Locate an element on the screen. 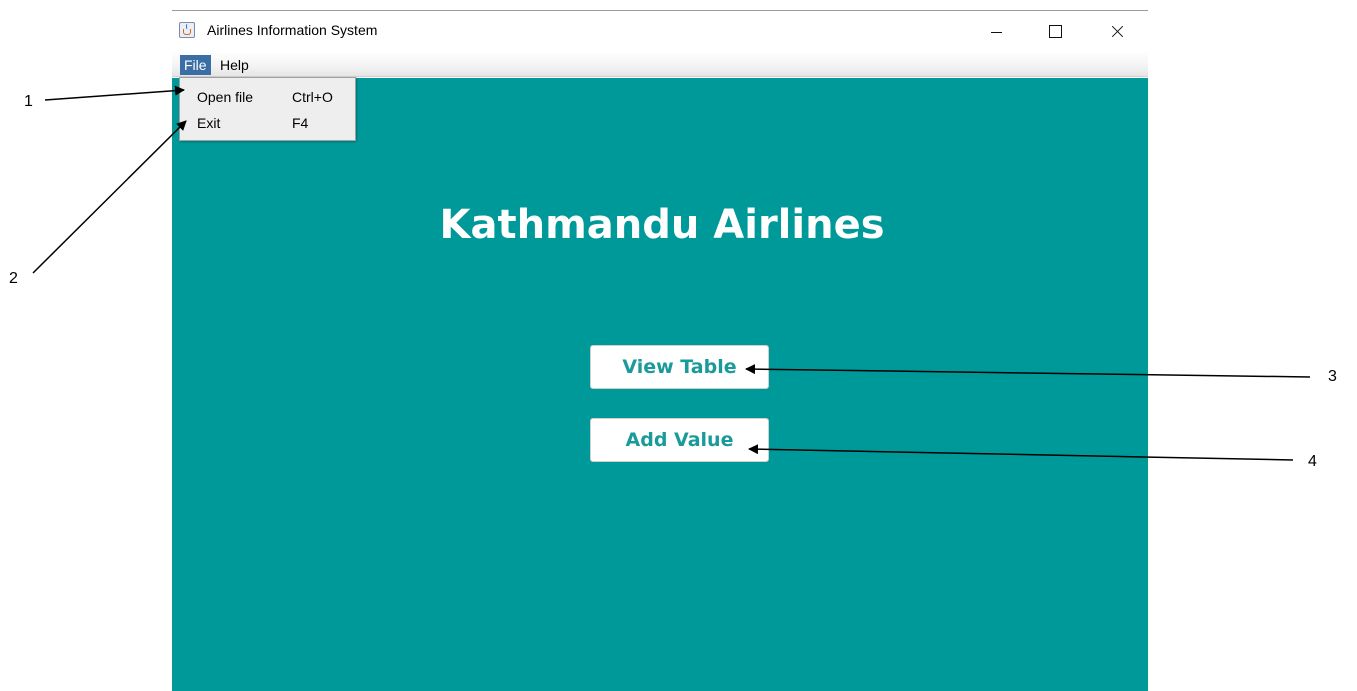  menu-item-shortcut: F4 is located at coordinates (300, 123).